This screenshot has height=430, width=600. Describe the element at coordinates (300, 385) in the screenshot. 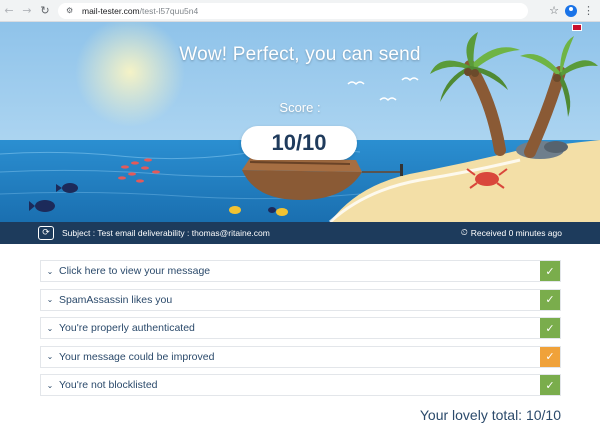

I see `result-row: ⌄ You're not blocklisted ✓` at that location.